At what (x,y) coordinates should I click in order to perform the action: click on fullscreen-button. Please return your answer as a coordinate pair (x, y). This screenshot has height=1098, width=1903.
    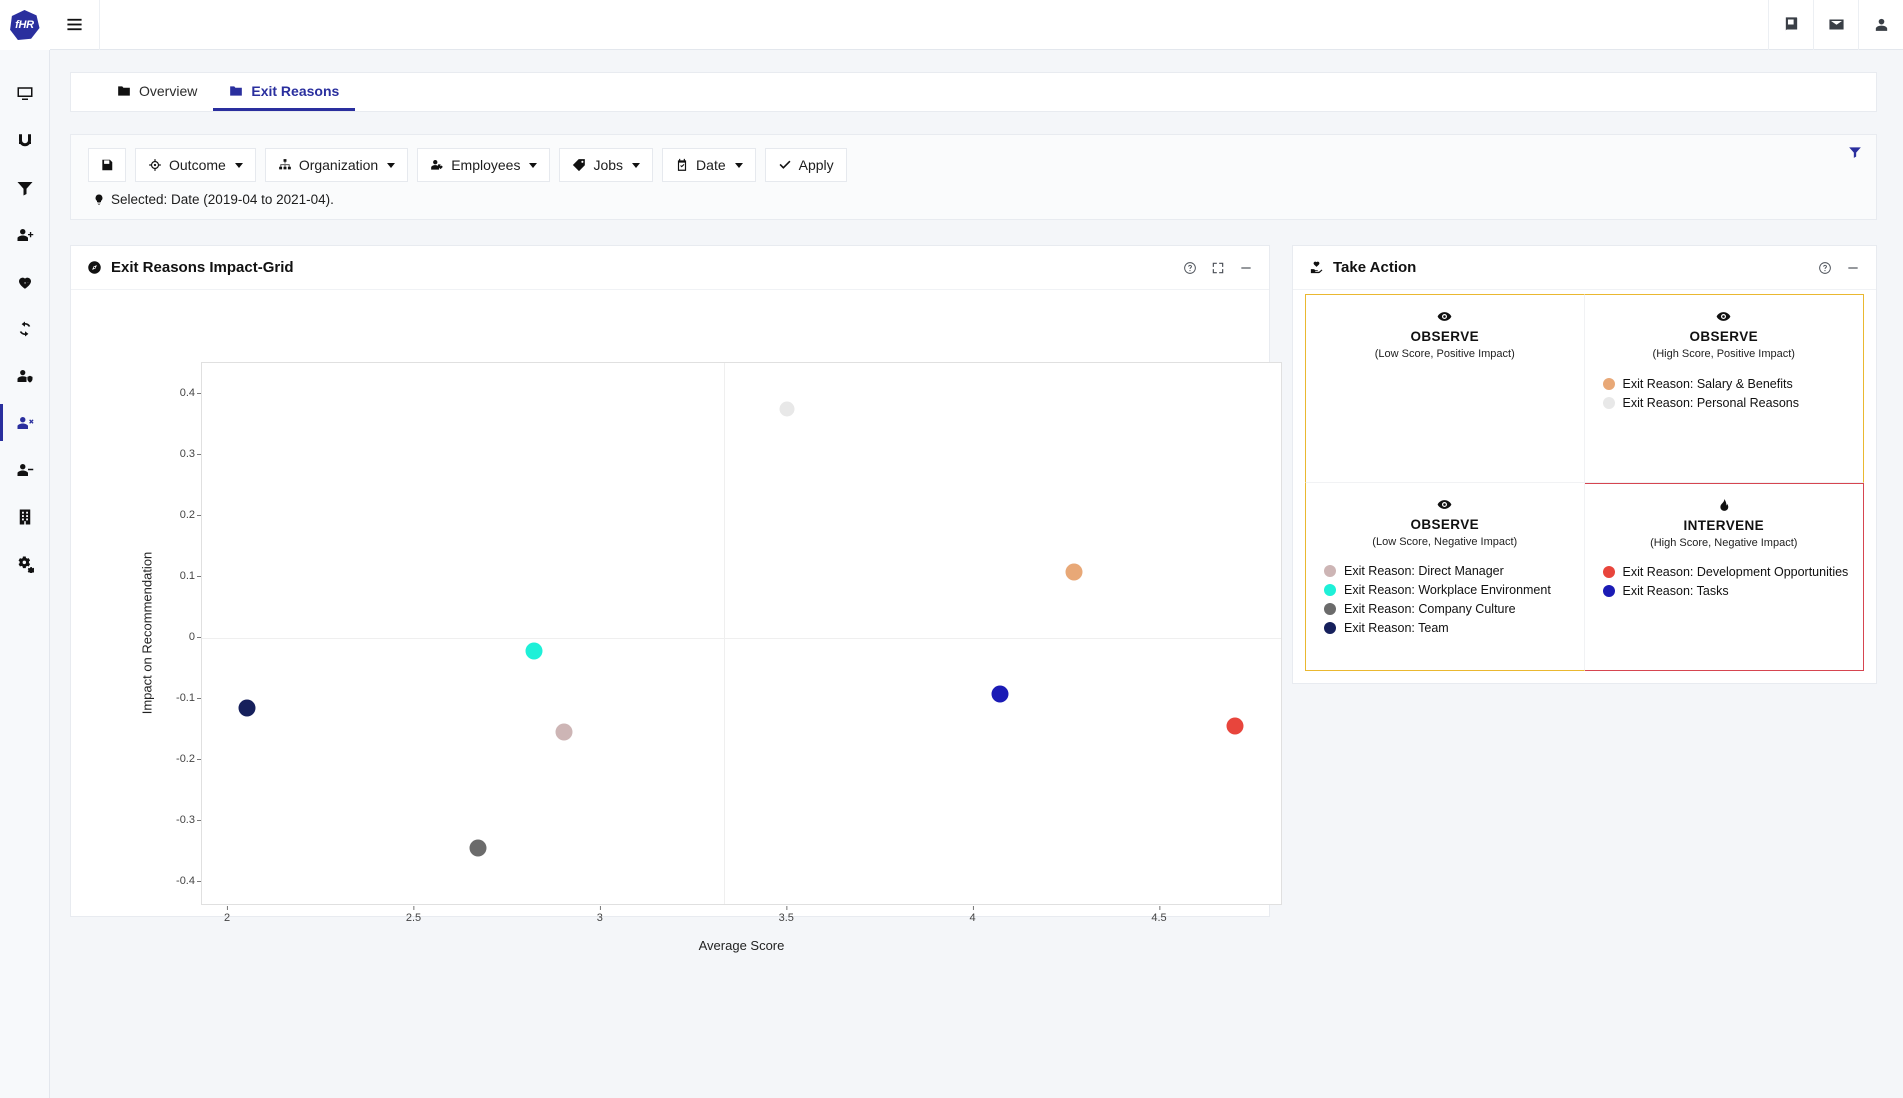
    Looking at the image, I should click on (1218, 268).